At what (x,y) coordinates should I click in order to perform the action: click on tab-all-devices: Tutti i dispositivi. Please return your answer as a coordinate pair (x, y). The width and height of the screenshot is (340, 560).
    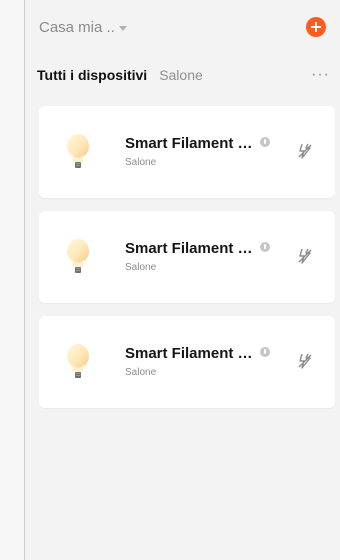
    Looking at the image, I should click on (92, 75).